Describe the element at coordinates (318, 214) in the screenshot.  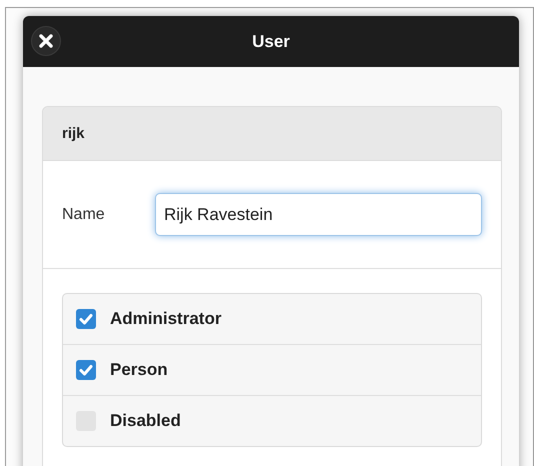
I see `name-input-field: Rijk Ravestein` at that location.